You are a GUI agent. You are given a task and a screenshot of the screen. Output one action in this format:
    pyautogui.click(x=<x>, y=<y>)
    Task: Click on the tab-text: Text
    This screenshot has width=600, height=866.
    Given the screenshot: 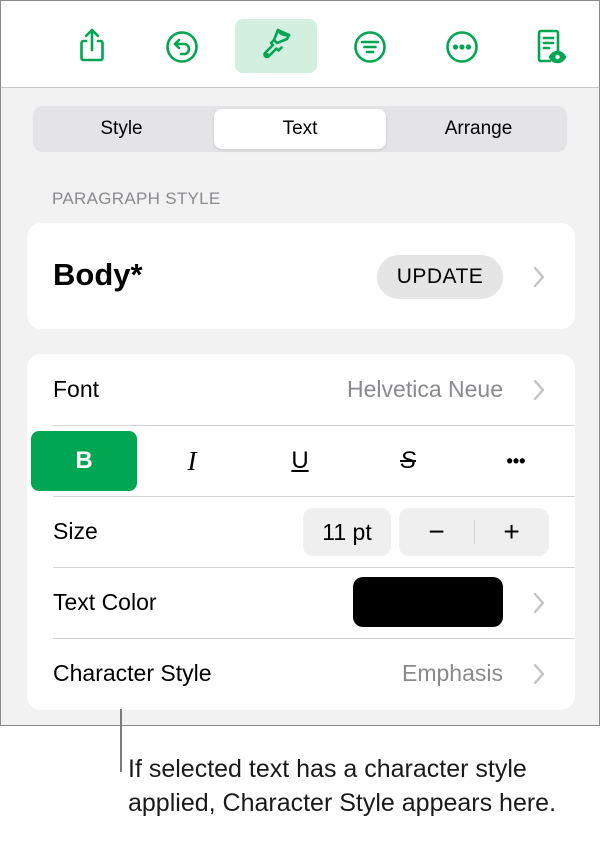 What is the action you would take?
    pyautogui.click(x=300, y=129)
    